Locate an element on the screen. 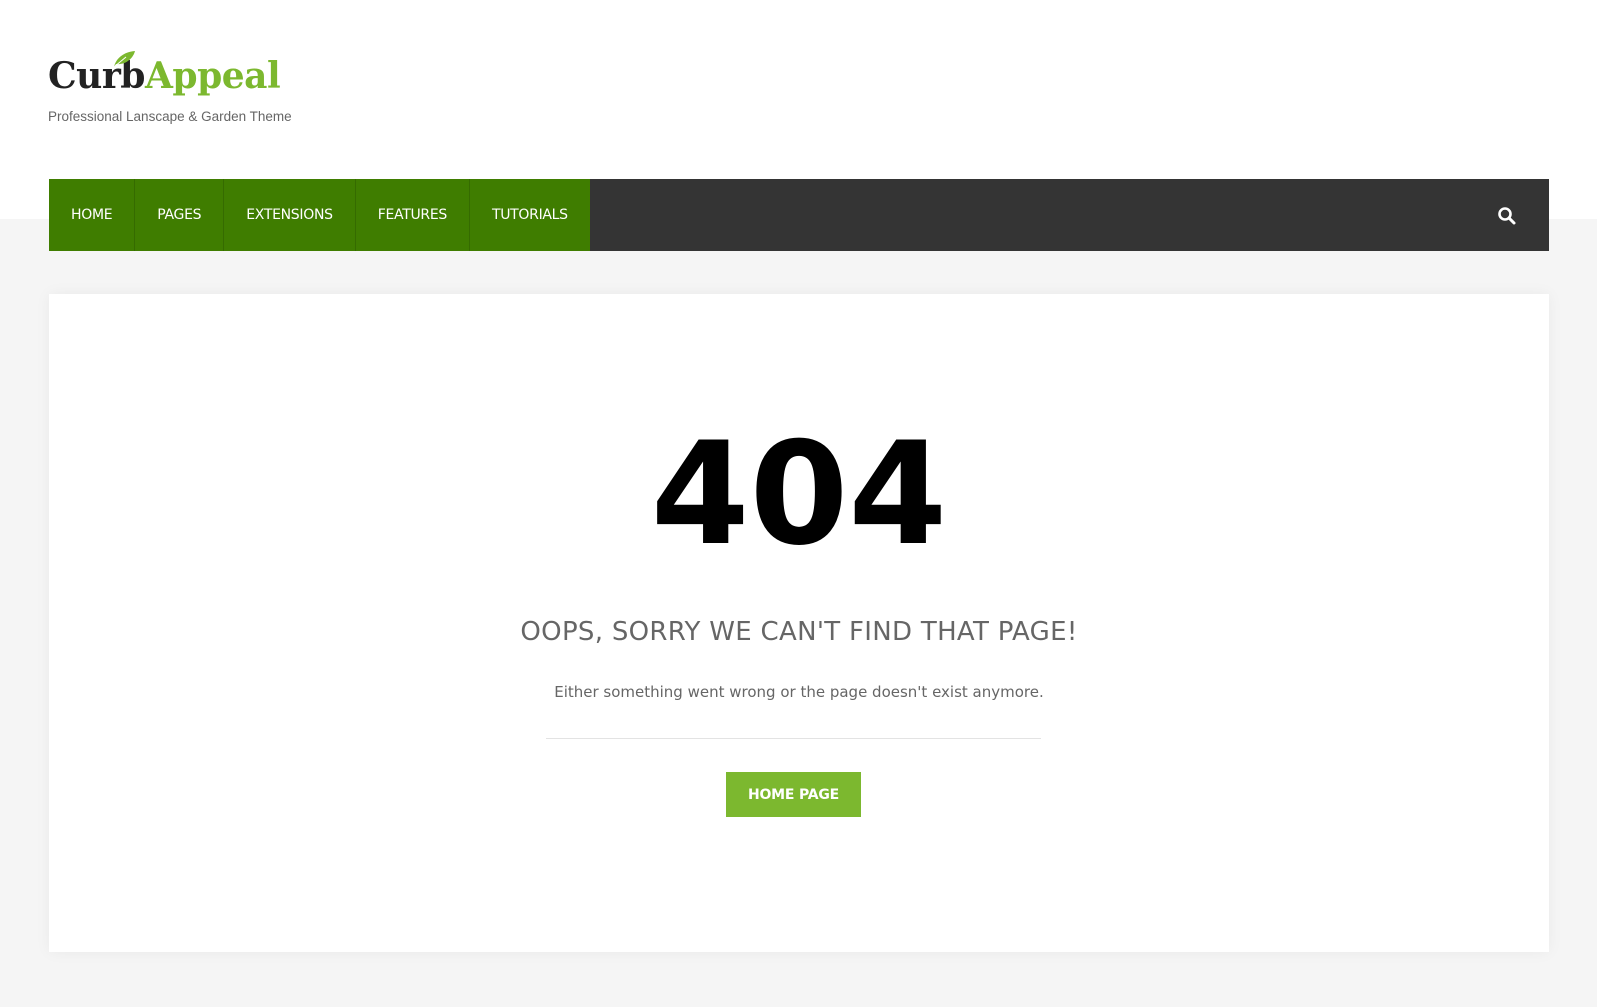  nav-item-pages: PAGES is located at coordinates (180, 215).